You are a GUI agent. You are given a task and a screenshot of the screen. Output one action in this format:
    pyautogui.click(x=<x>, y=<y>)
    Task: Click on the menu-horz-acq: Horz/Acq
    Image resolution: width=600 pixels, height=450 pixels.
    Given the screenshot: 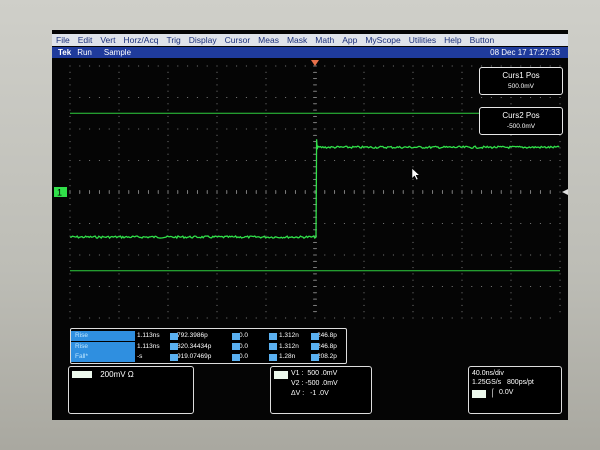 What is the action you would take?
    pyautogui.click(x=140, y=40)
    